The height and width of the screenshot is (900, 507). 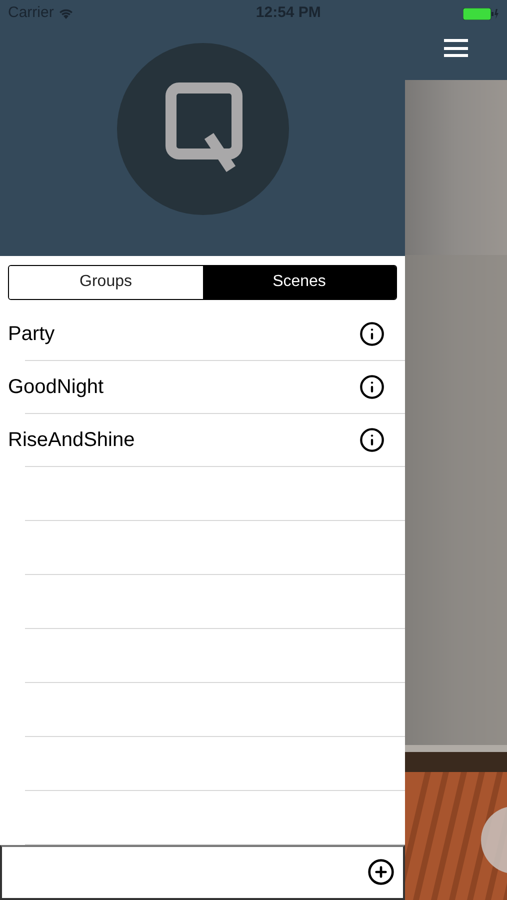 What do you see at coordinates (202, 334) in the screenshot?
I see `scene-row: Party` at bounding box center [202, 334].